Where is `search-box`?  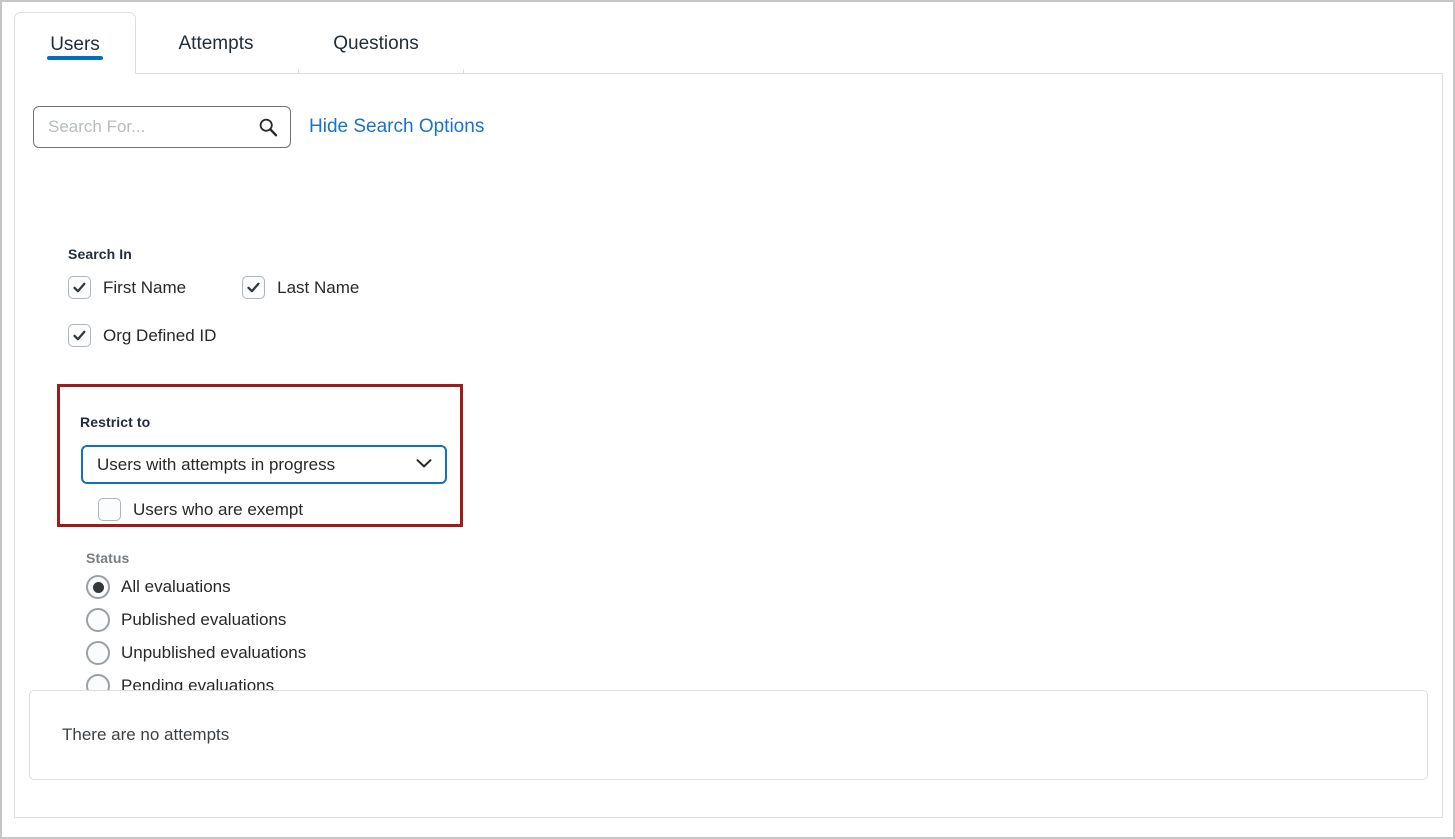 search-box is located at coordinates (162, 127).